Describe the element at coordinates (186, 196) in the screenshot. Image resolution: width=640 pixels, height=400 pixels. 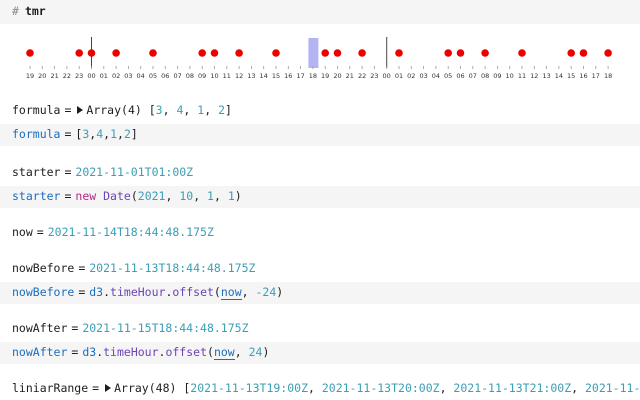
I see `arg-value: 10` at that location.